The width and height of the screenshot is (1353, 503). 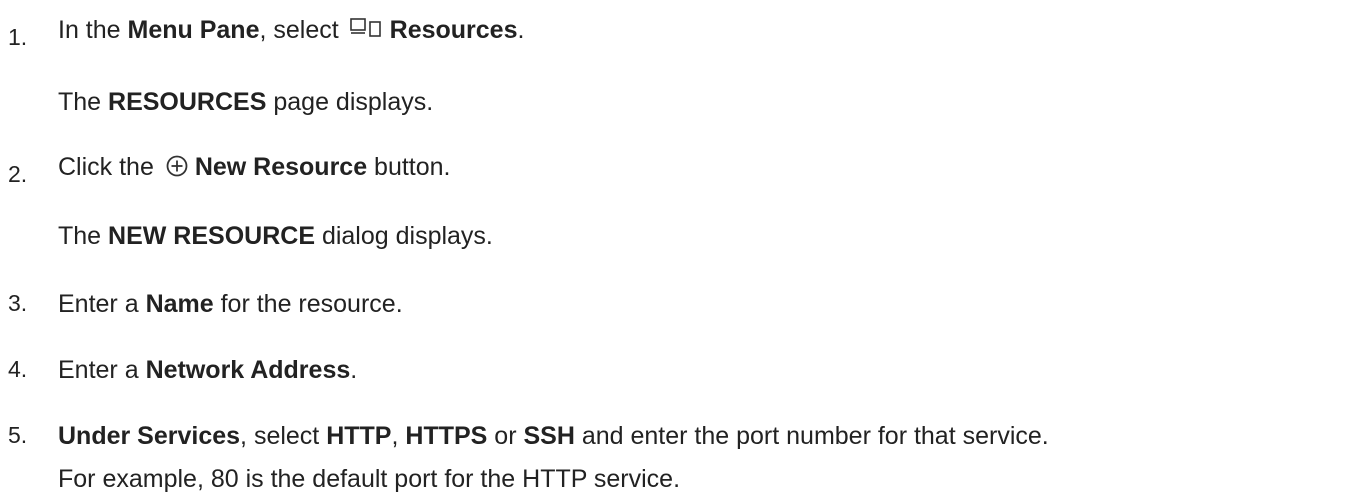 I want to click on menu-pane-label: Menu Pane, so click(x=193, y=30).